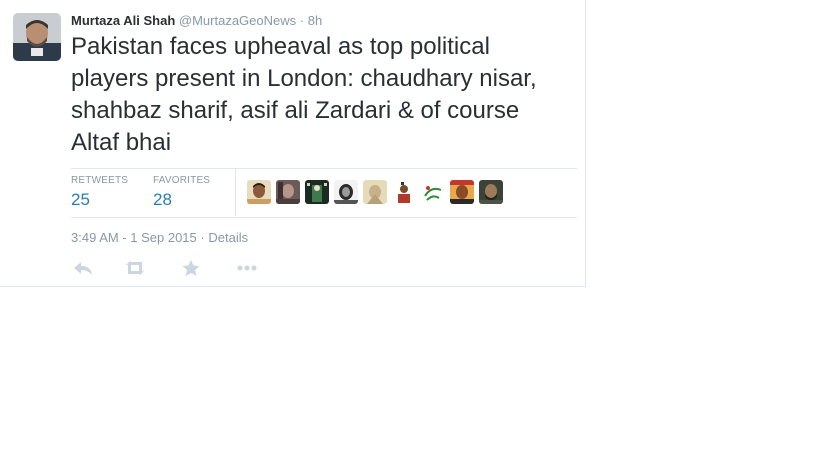 The height and width of the screenshot is (460, 819). I want to click on favorite-star-icon, so click(191, 268).